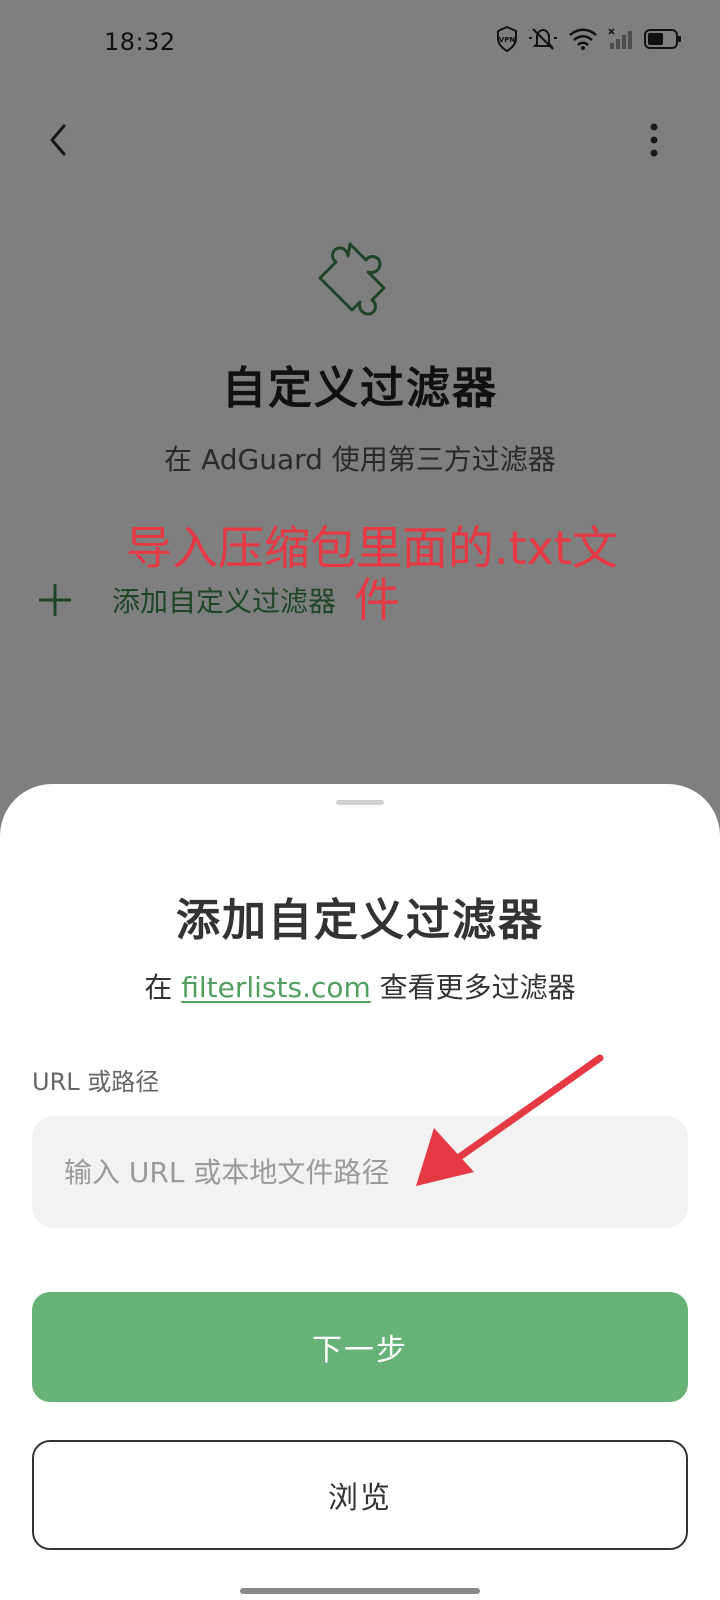 This screenshot has height=1600, width=720. I want to click on sheet-subtitle: 在 filterlists.com 查看更多过滤器, so click(360, 986).